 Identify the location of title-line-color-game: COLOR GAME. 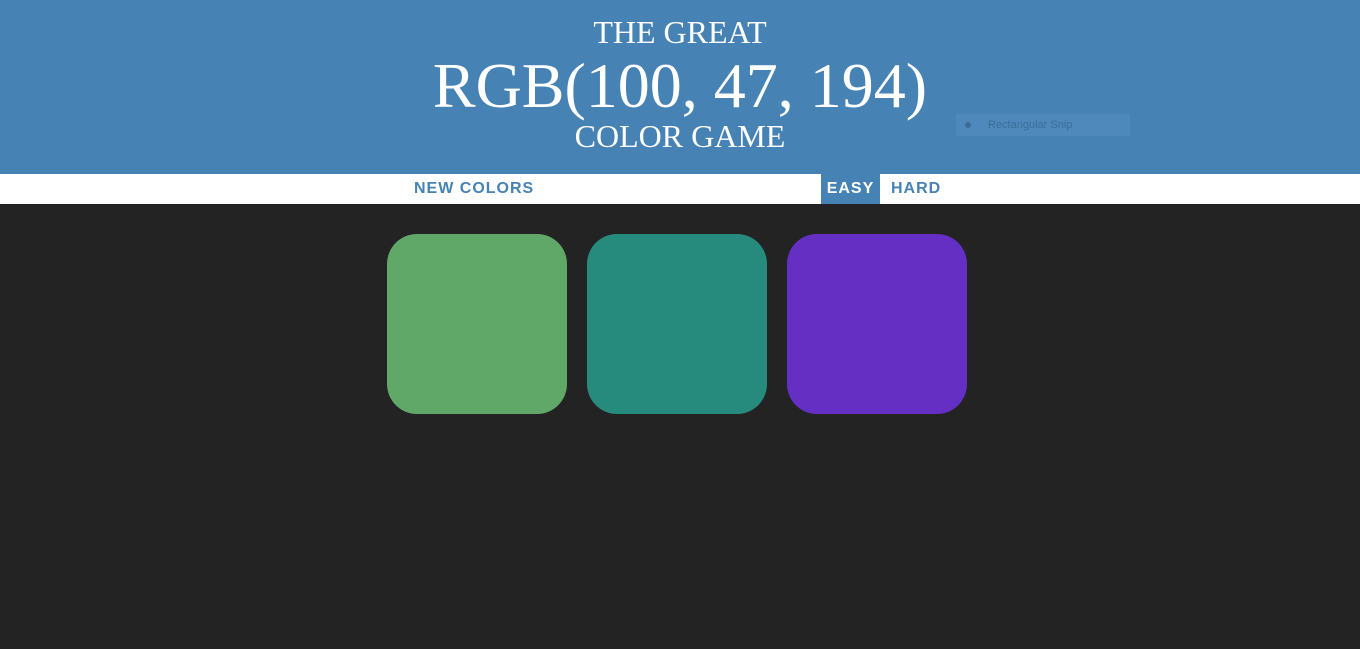
(680, 136).